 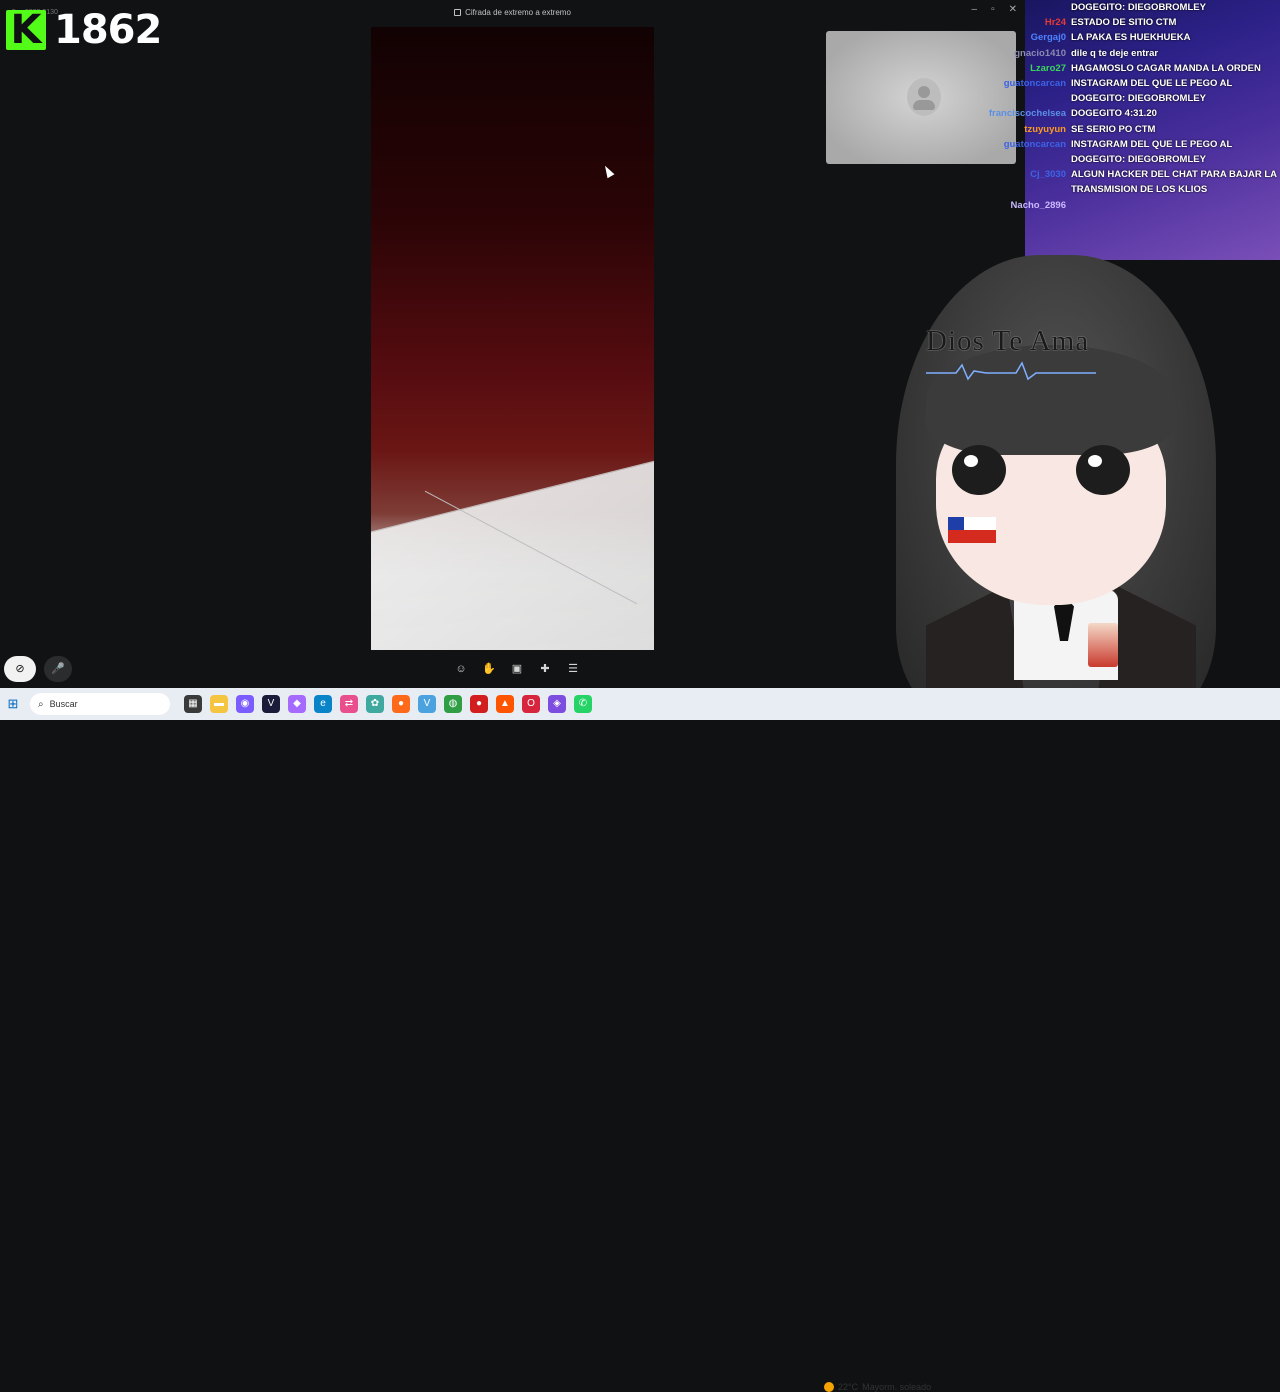 I want to click on chat-message: tzuyuyun SE SERIO PO CTM, so click(x=1114, y=129).